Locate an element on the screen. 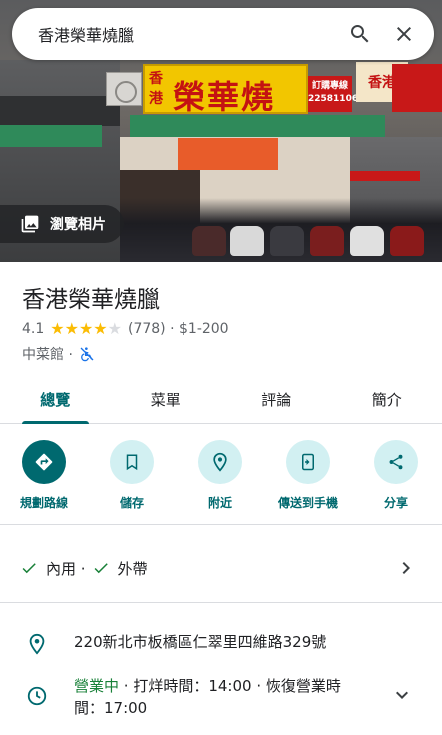 Image resolution: width=442 pixels, height=735 pixels. share-icon is located at coordinates (396, 462).